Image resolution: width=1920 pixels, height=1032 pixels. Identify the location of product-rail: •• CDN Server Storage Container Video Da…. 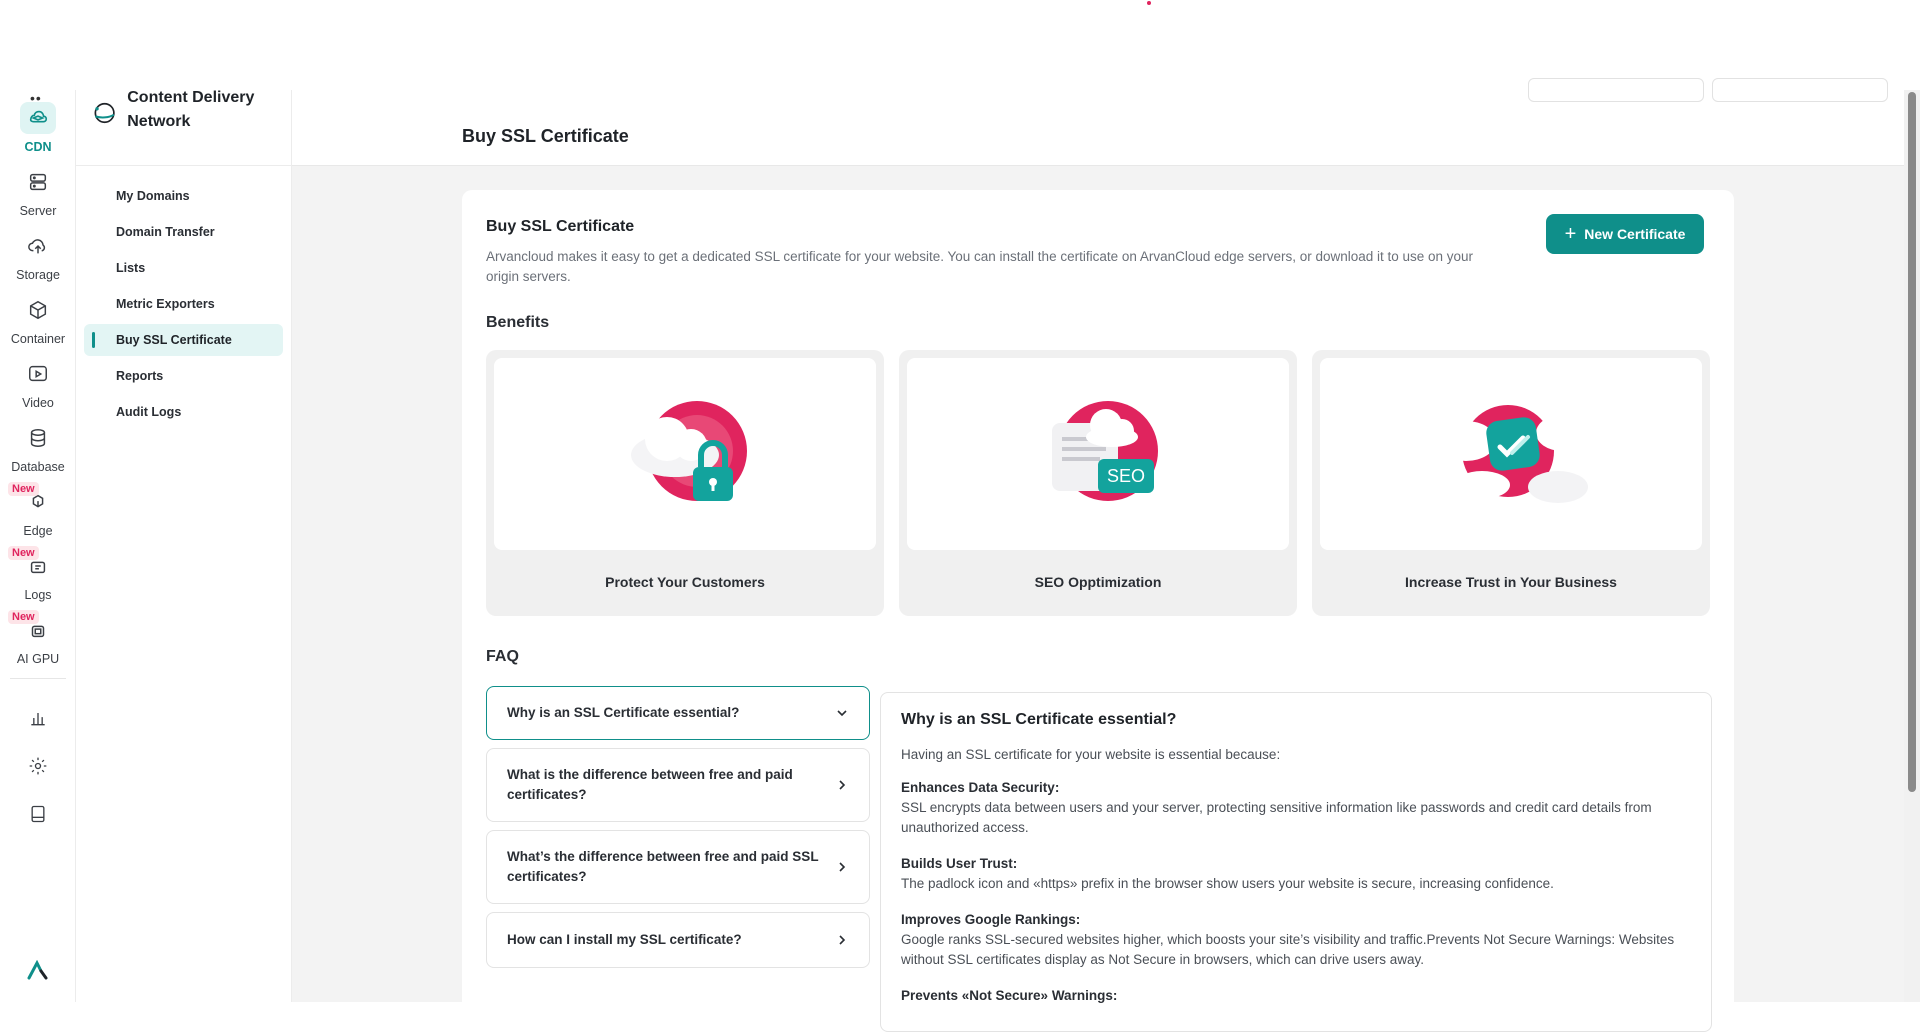
(38, 546).